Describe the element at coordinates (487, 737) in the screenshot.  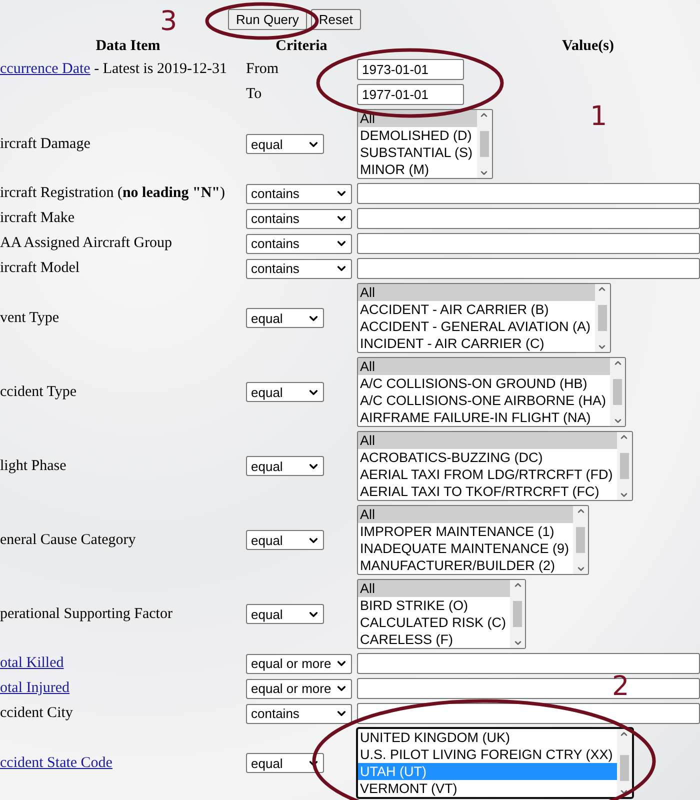
I see `list-option: UNITED KINGDOM (UK)` at that location.